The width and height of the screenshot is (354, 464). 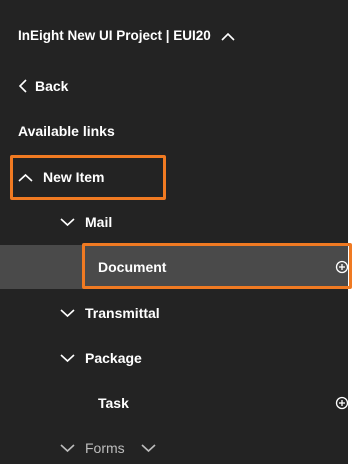 What do you see at coordinates (66, 131) in the screenshot?
I see `section-label: Available links` at bounding box center [66, 131].